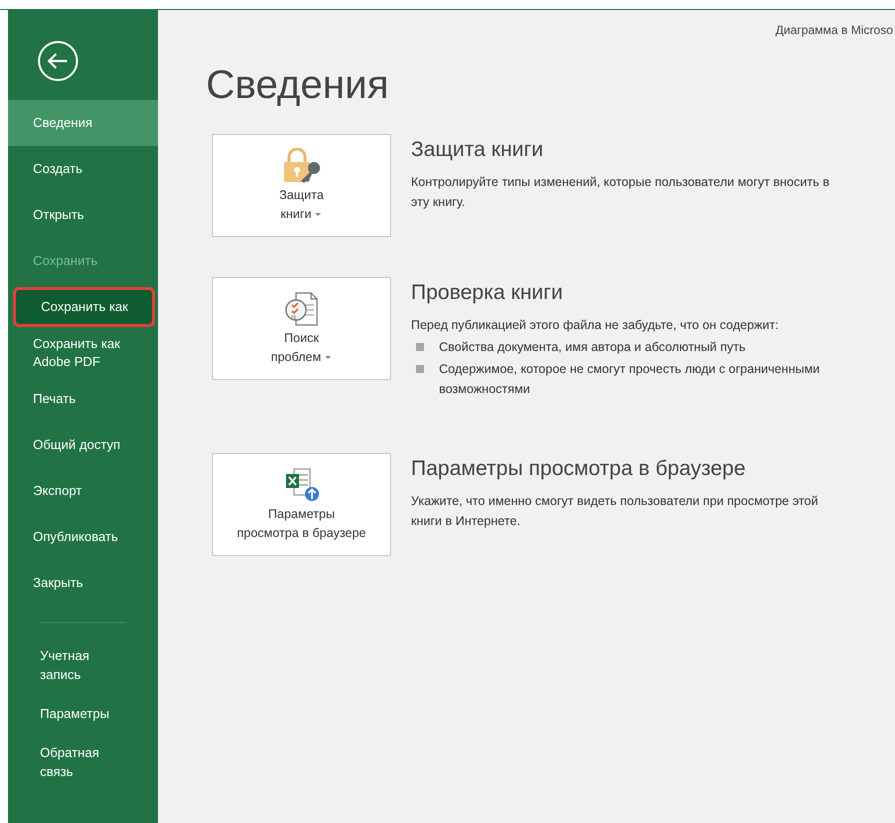 The image size is (895, 823). Describe the element at coordinates (620, 192) in the screenshot. I see `section-description: Контролируйте типы изменений, которые пользователи могут вносить в эту книгу.` at that location.